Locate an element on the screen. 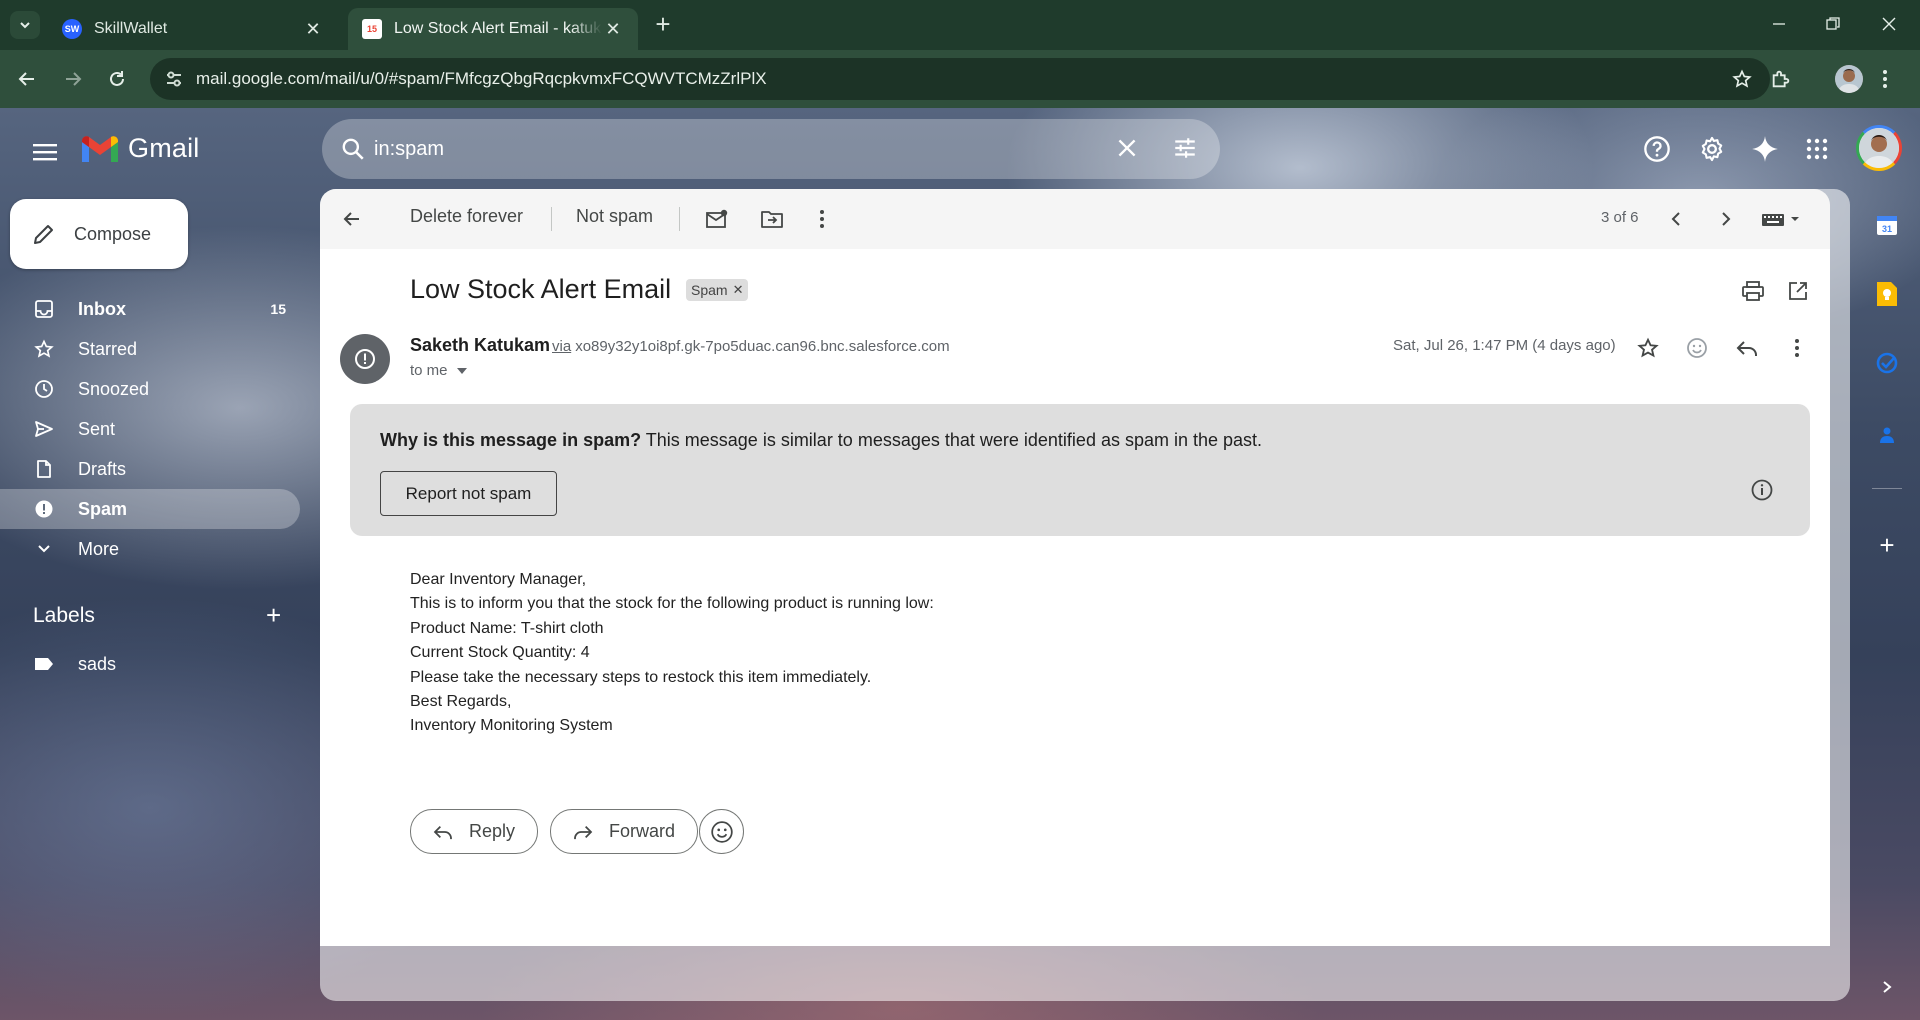  via-link: via is located at coordinates (561, 346).